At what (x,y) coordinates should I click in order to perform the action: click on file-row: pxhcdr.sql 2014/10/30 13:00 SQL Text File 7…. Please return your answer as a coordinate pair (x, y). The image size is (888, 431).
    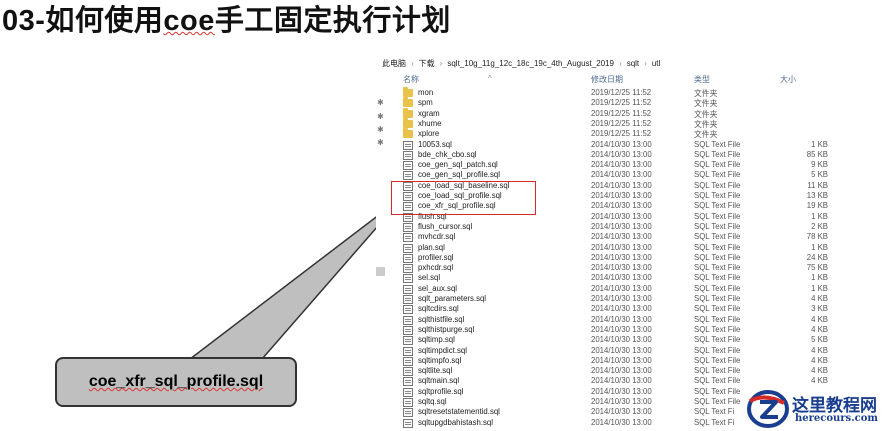
    Looking at the image, I should click on (611, 268).